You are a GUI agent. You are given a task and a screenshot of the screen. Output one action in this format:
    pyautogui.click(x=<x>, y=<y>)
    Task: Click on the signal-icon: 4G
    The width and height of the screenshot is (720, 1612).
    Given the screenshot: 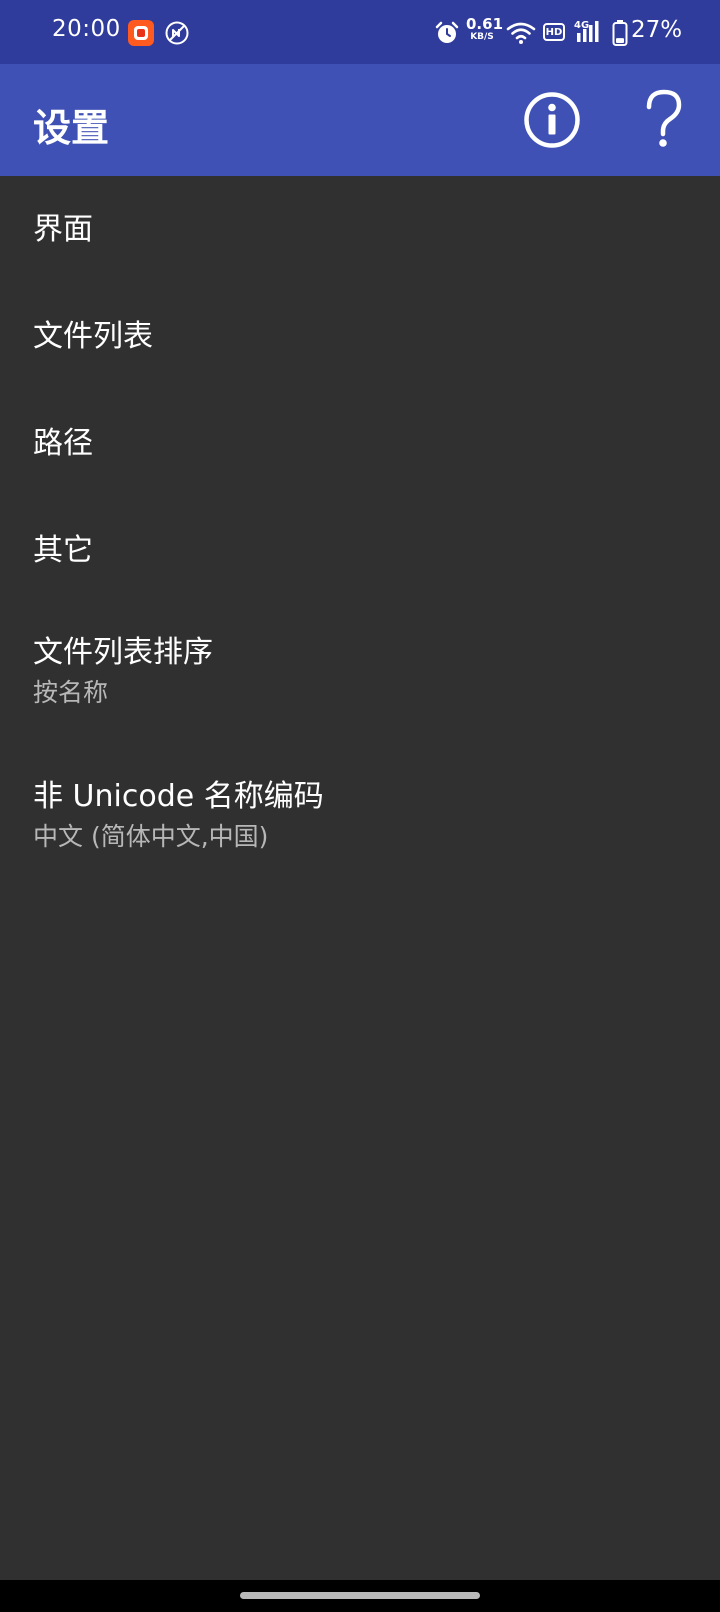 What is the action you would take?
    pyautogui.click(x=586, y=31)
    